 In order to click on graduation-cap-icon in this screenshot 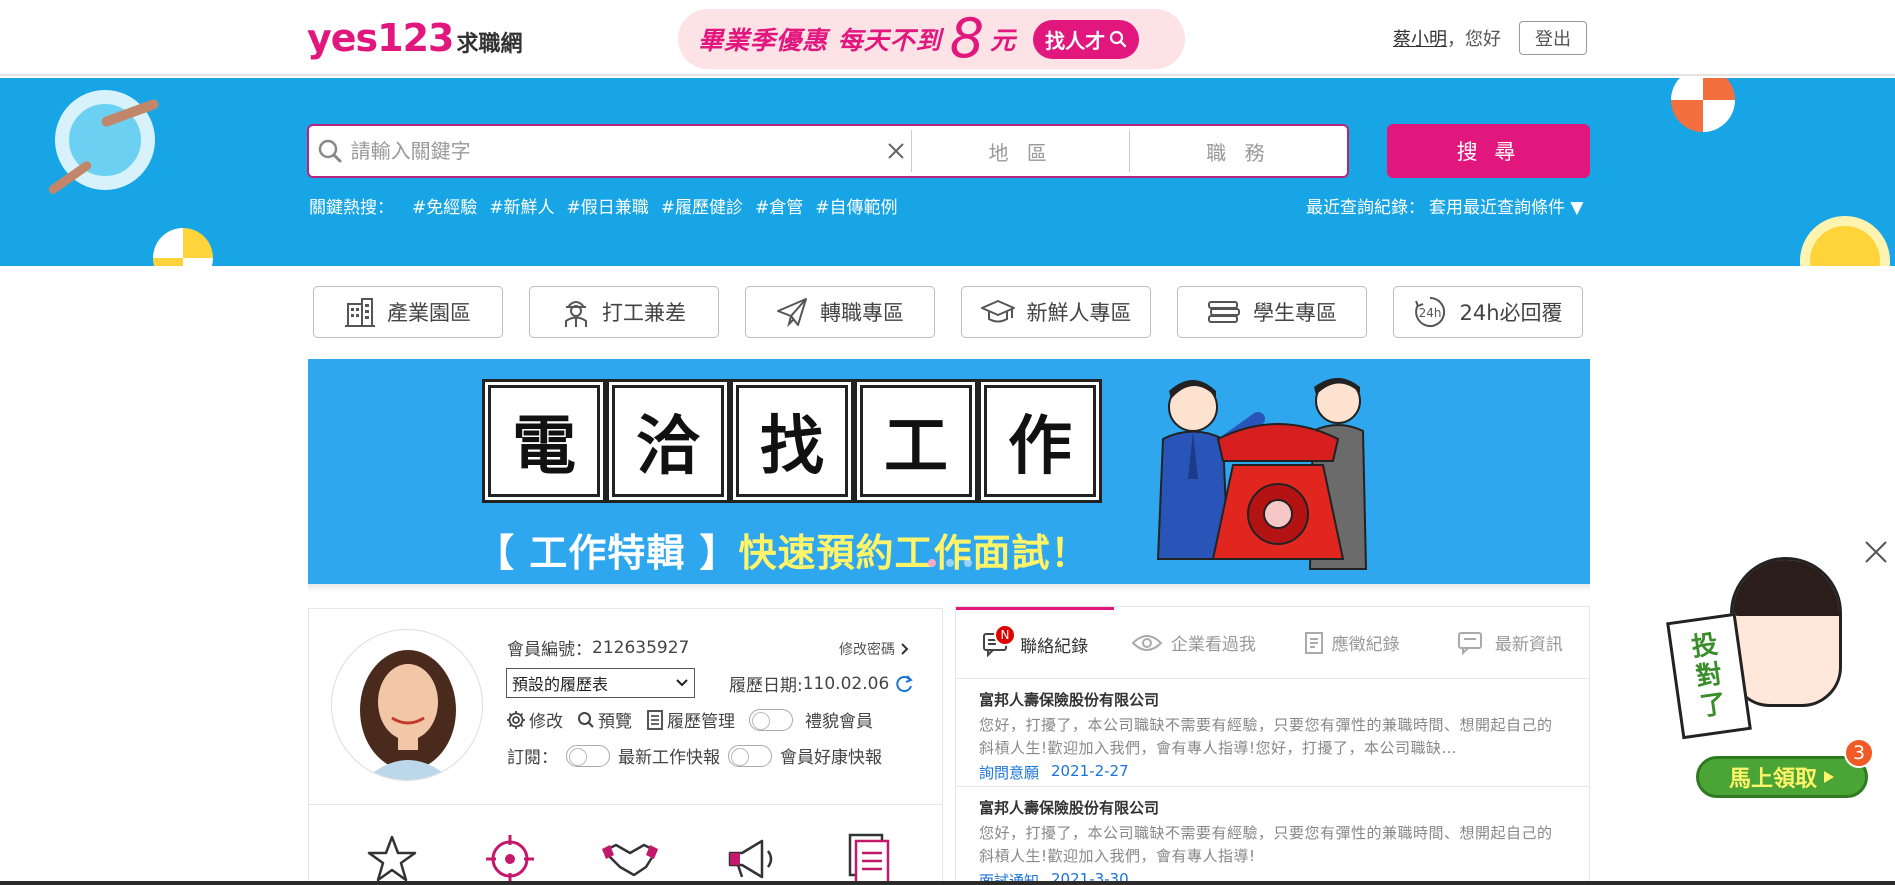, I will do `click(997, 311)`.